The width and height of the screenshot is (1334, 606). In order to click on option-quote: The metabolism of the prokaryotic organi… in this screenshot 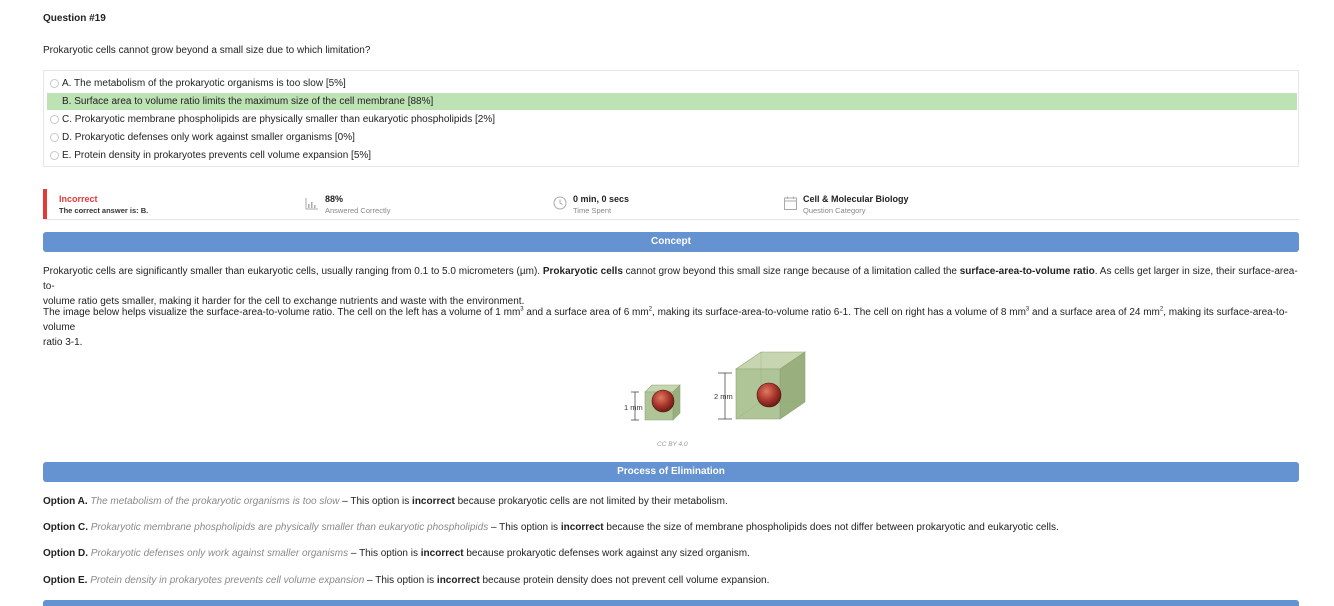, I will do `click(215, 501)`.